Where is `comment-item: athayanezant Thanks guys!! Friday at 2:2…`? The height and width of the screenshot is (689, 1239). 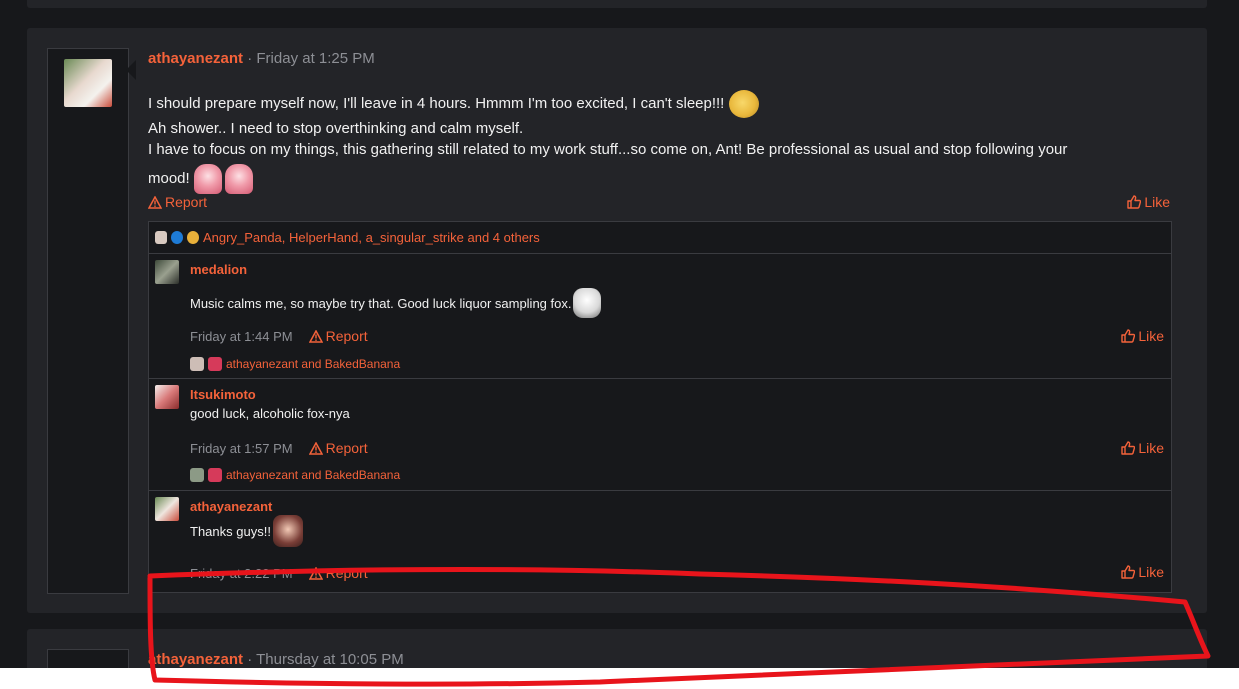
comment-item: athayanezant Thanks guys!! Friday at 2:2… is located at coordinates (660, 541).